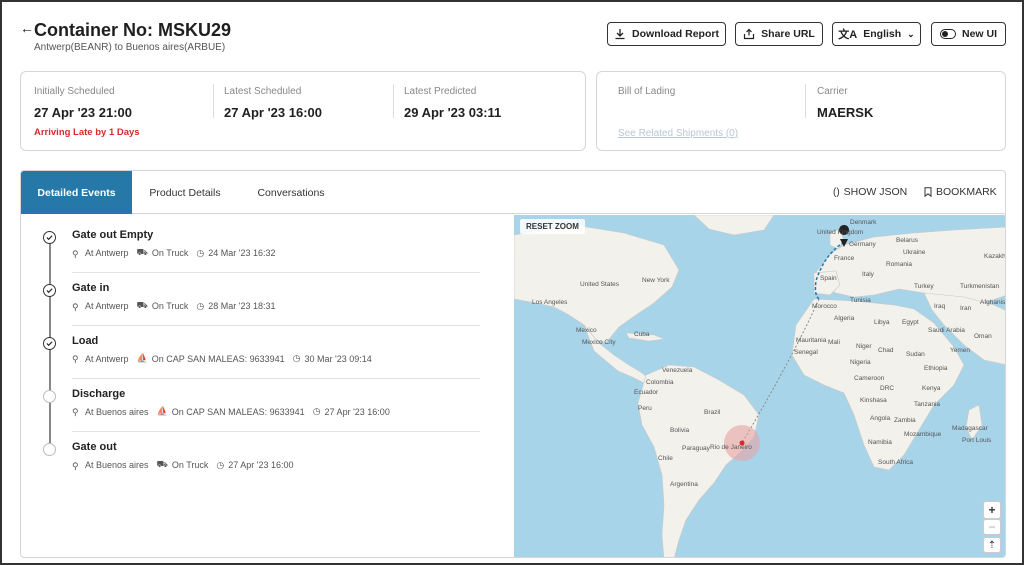 The height and width of the screenshot is (565, 1024). What do you see at coordinates (453, 112) in the screenshot?
I see `latest-predicted-value: 29 Apr '23 03:11` at bounding box center [453, 112].